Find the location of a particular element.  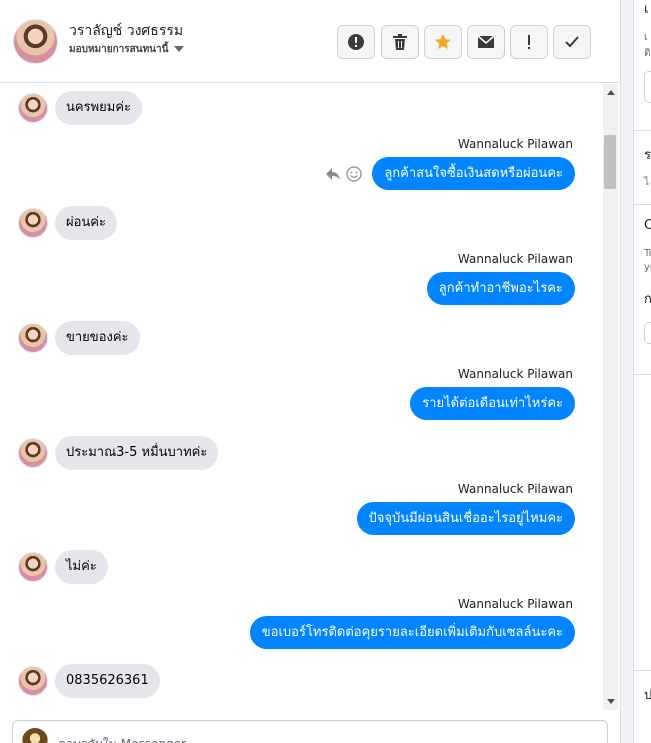

message-row-incoming: ผ่อนค่ะ is located at coordinates (67, 223).